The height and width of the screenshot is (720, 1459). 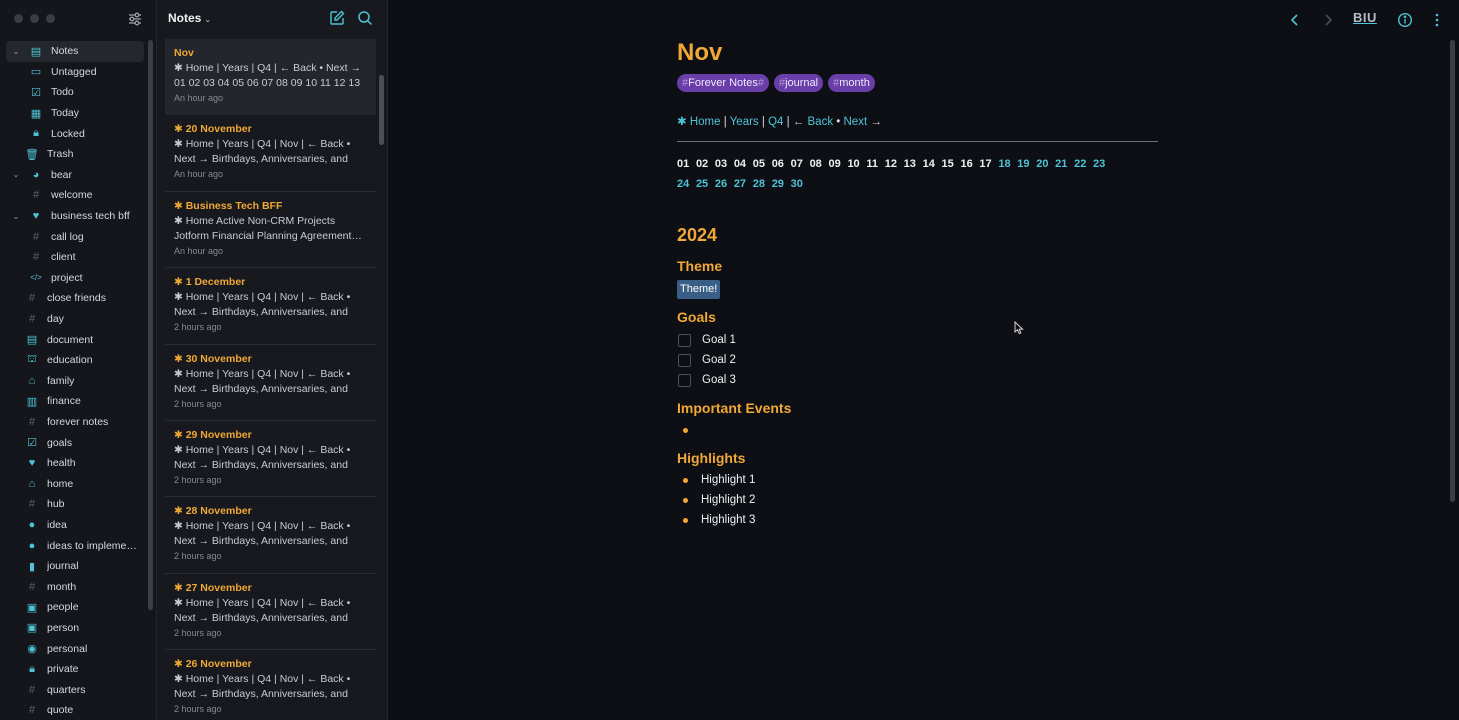 What do you see at coordinates (1004, 164) in the screenshot?
I see `day-link: 18` at bounding box center [1004, 164].